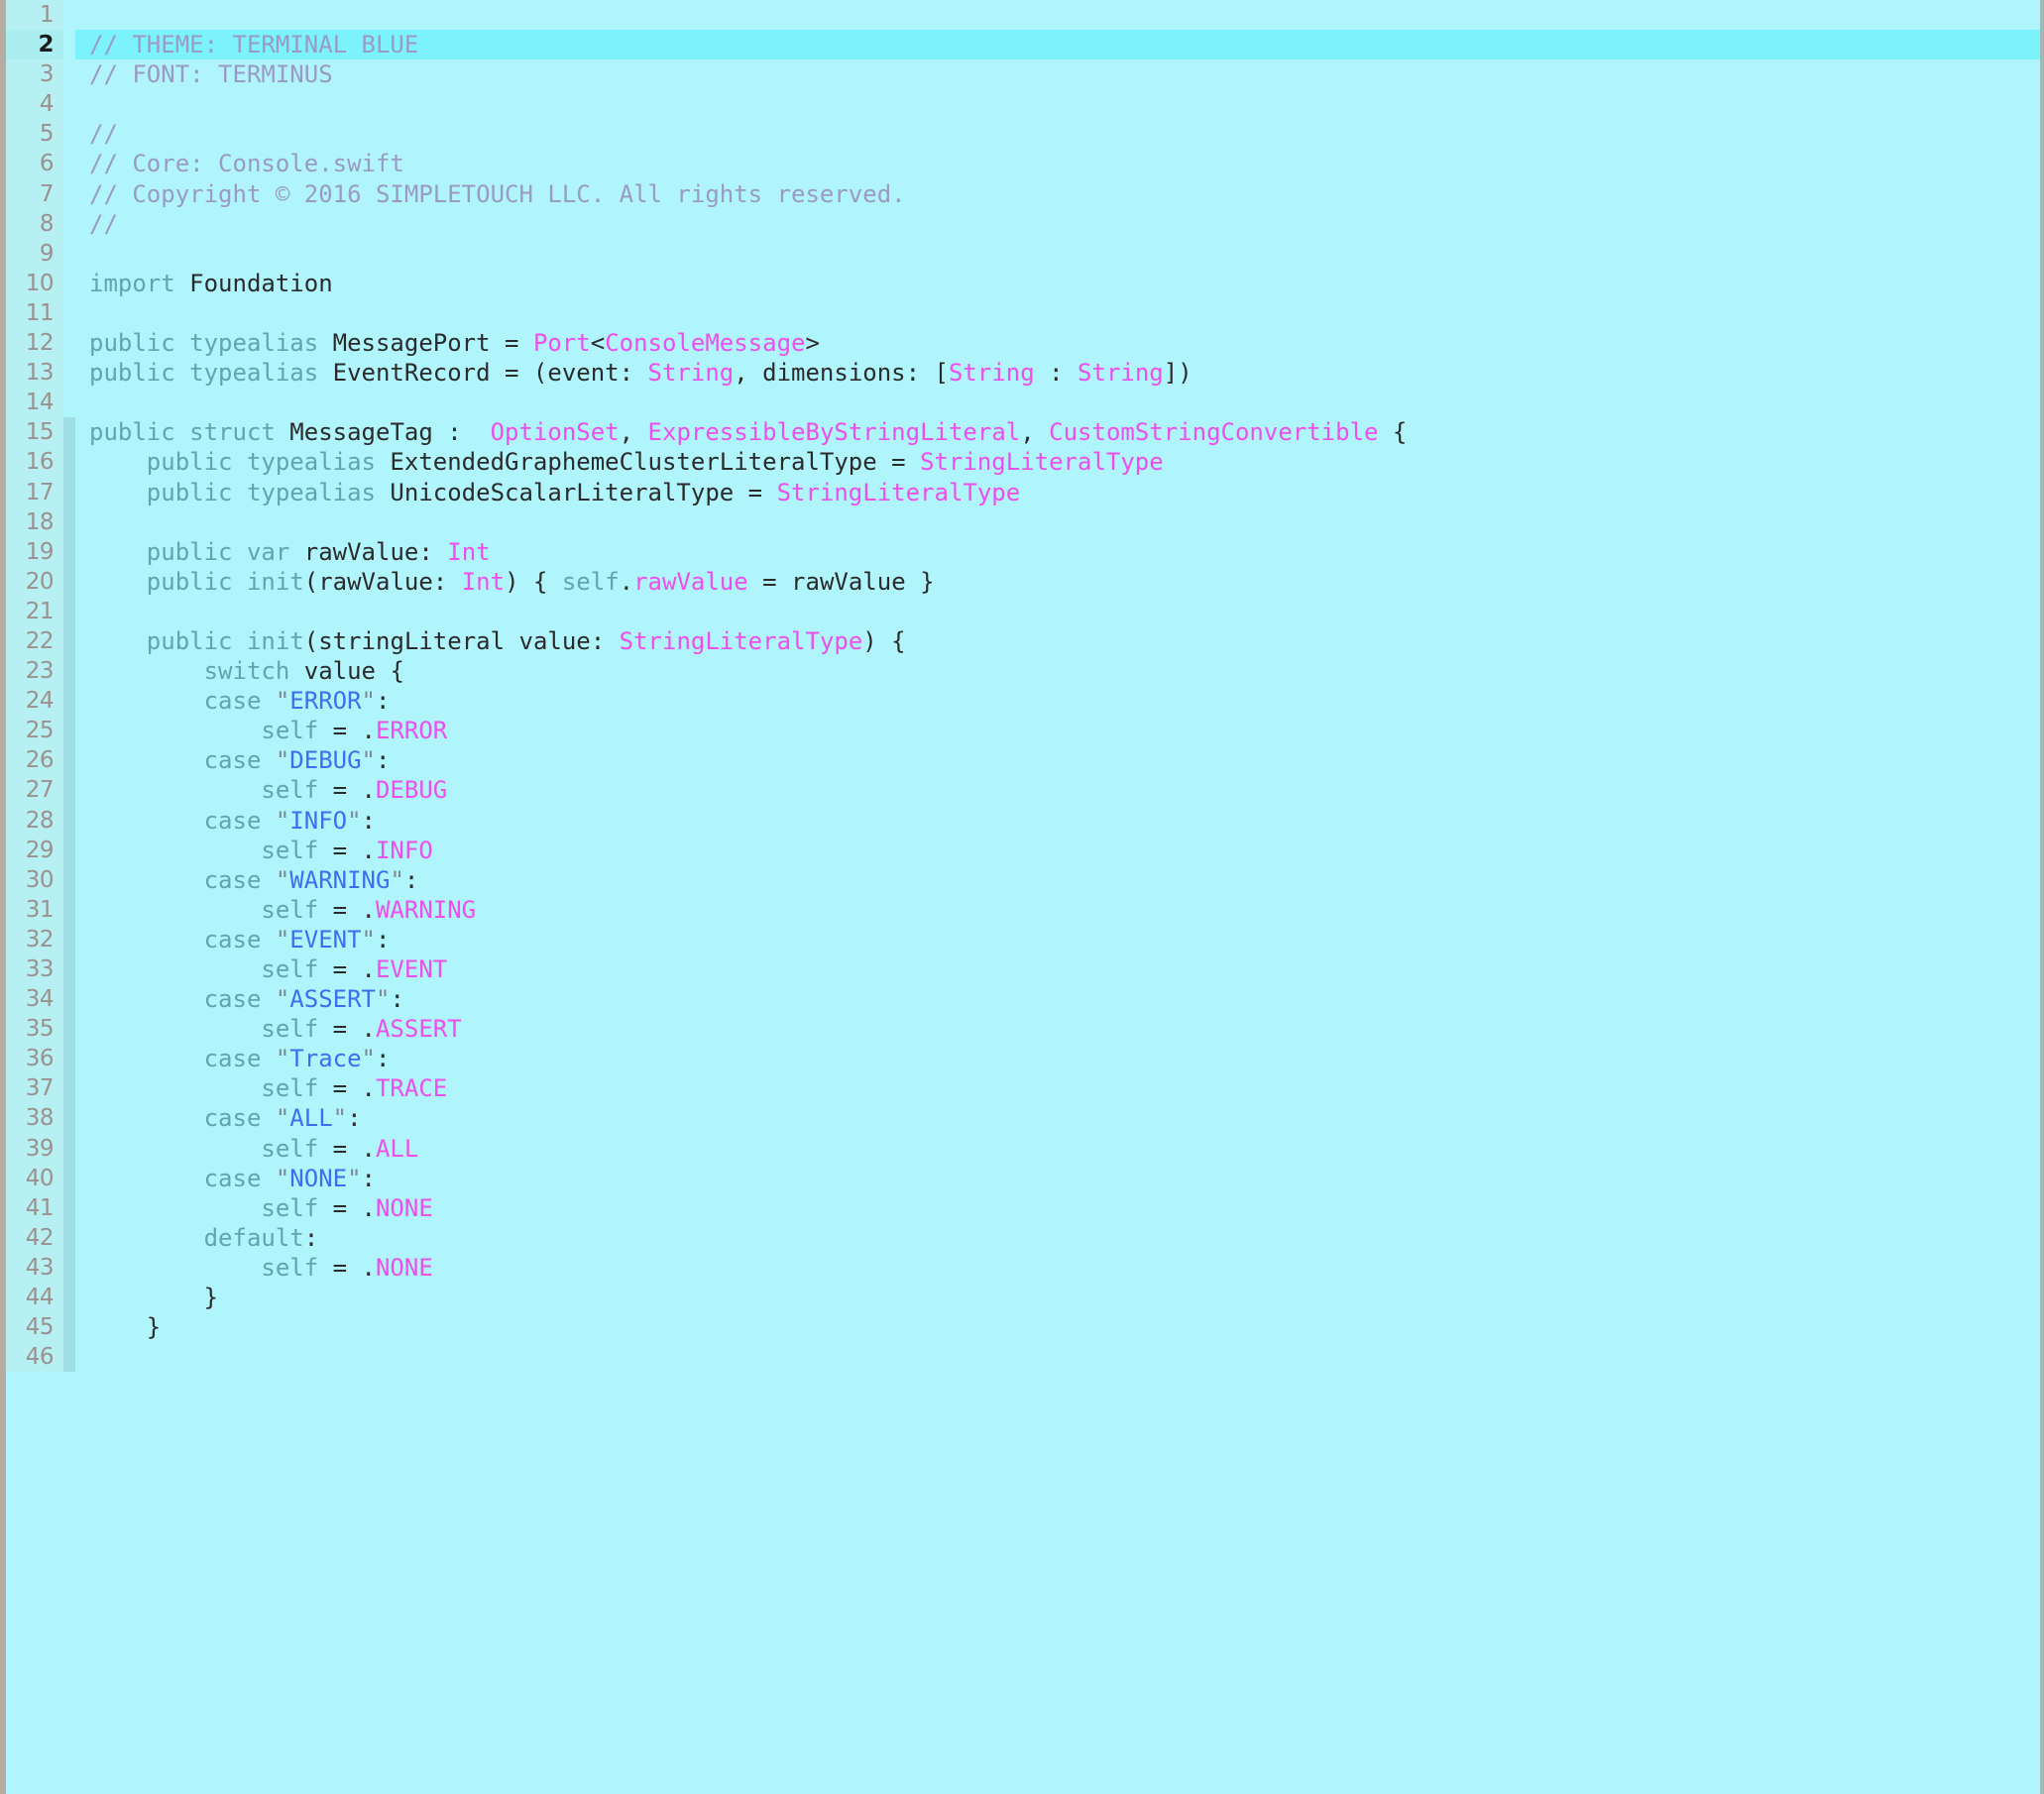 The image size is (2044, 1794). Describe the element at coordinates (346, 671) in the screenshot. I see `token-id: value {` at that location.